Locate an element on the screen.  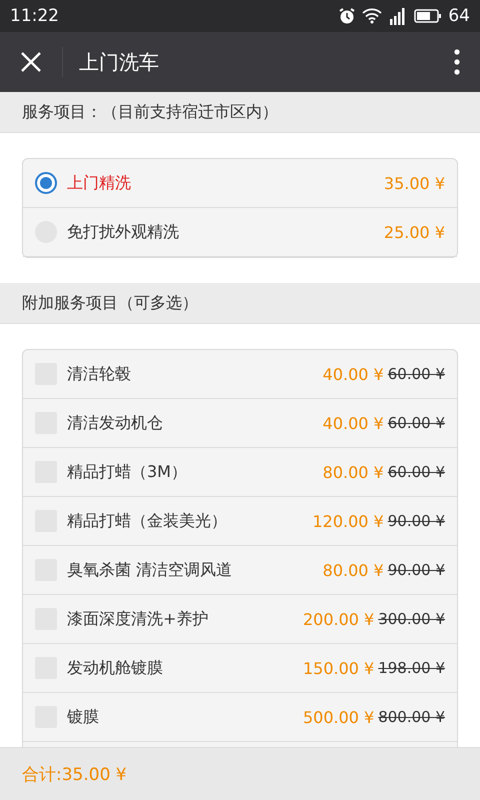
service-name: 精品打蜡（3M） is located at coordinates (127, 472).